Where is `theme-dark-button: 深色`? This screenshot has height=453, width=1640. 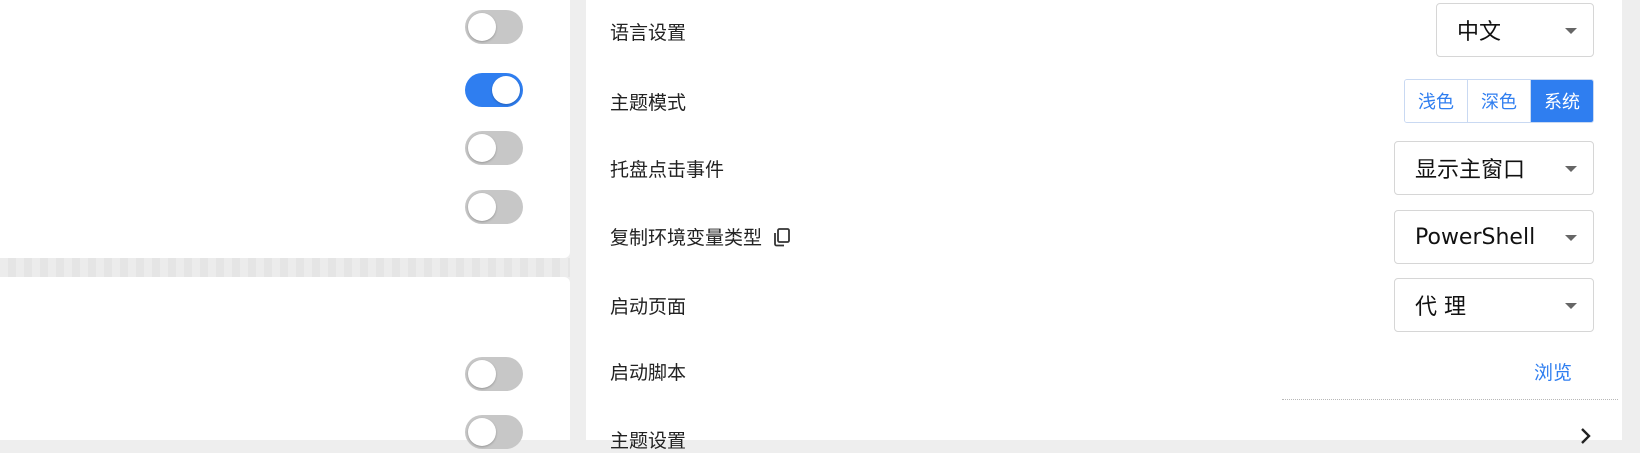
theme-dark-button: 深色 is located at coordinates (1499, 101).